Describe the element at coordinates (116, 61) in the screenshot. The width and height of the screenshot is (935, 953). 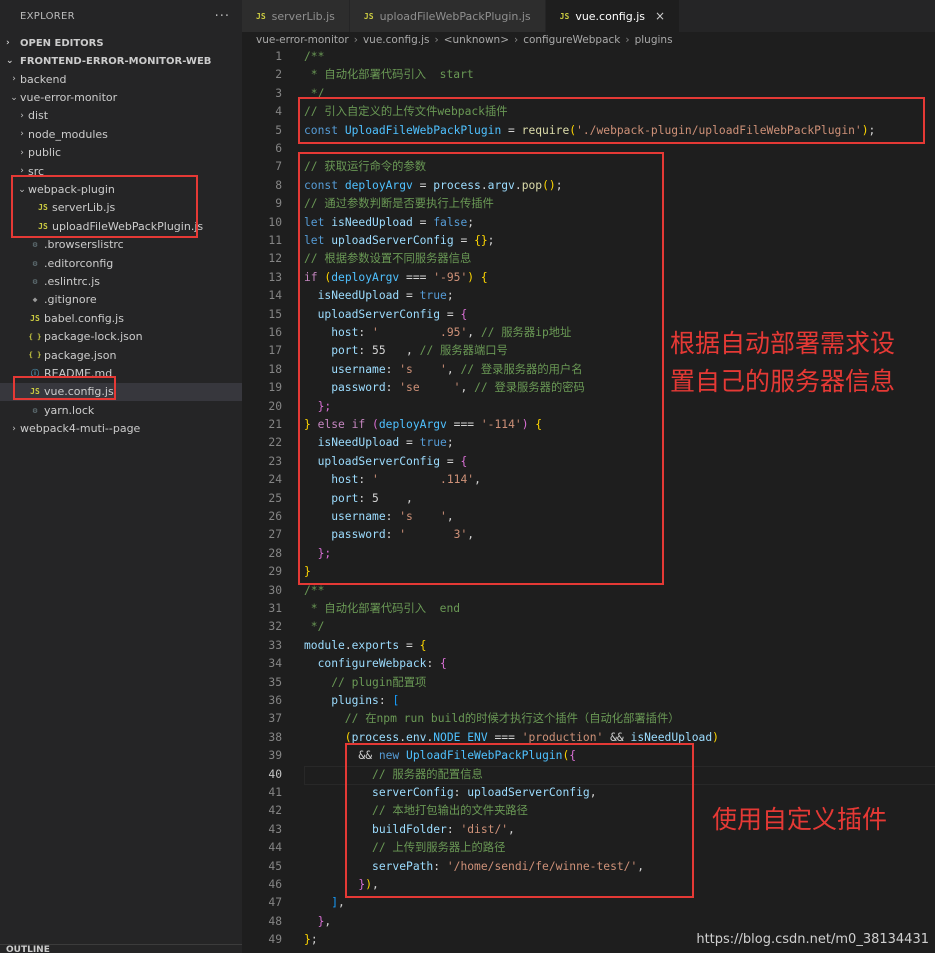
I see `project-label: FRONTEND-ERROR-MONITOR-WEB` at that location.